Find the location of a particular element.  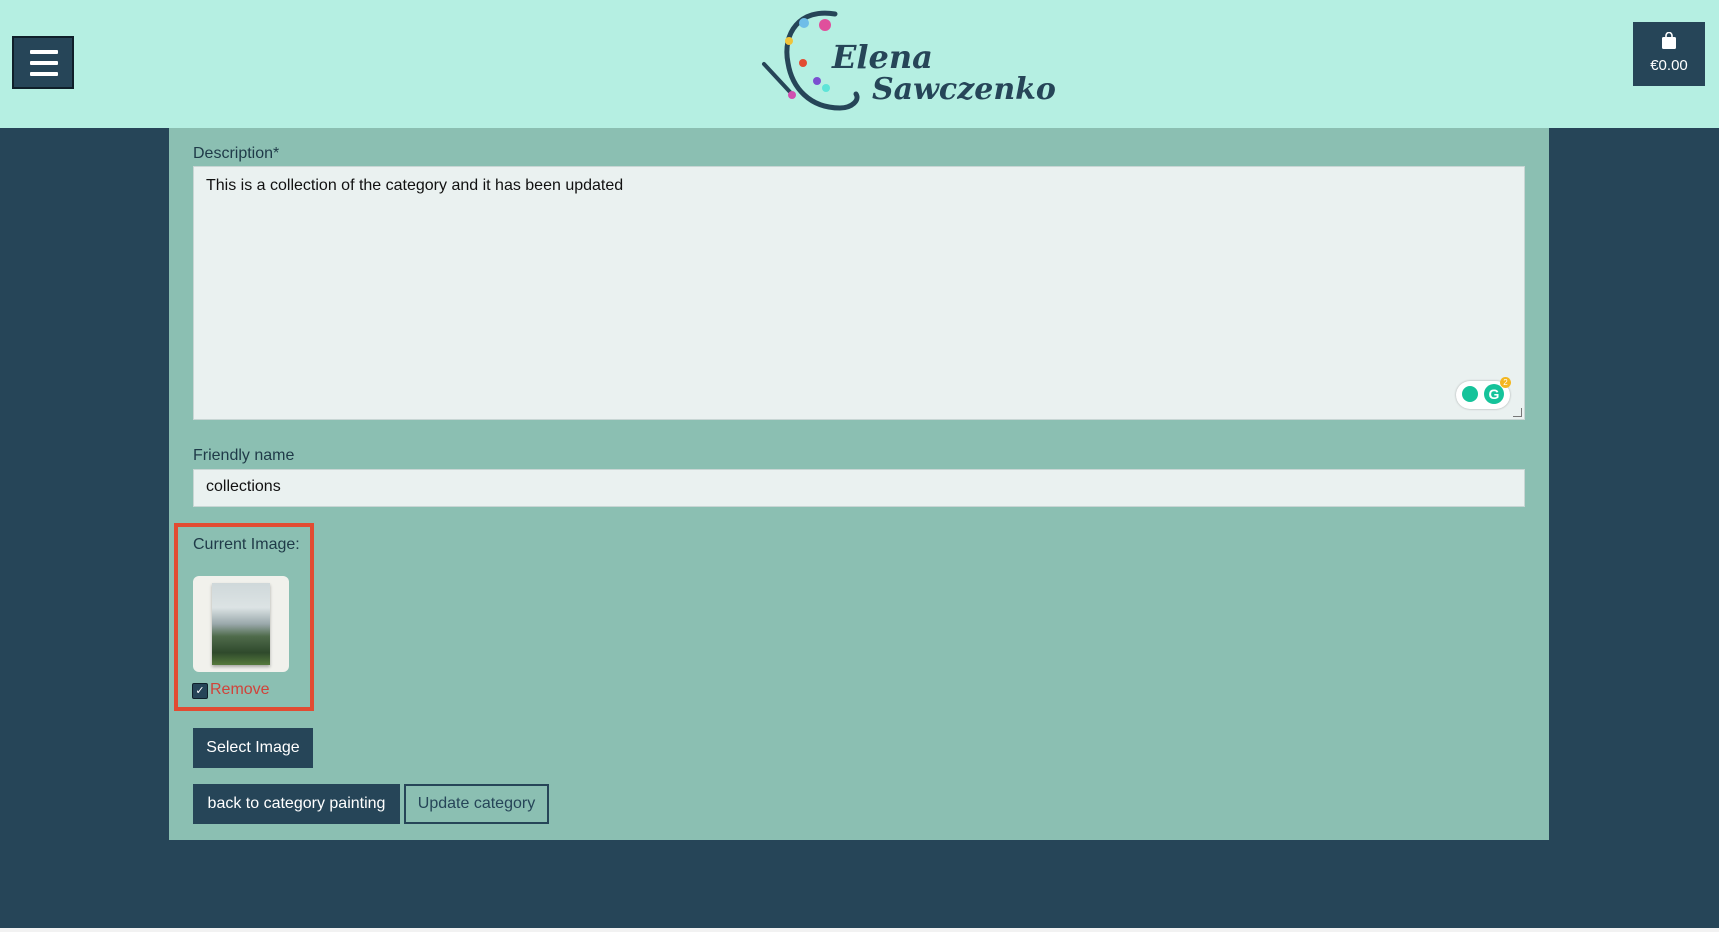

grammarly-widget: G 2 is located at coordinates (1483, 393).